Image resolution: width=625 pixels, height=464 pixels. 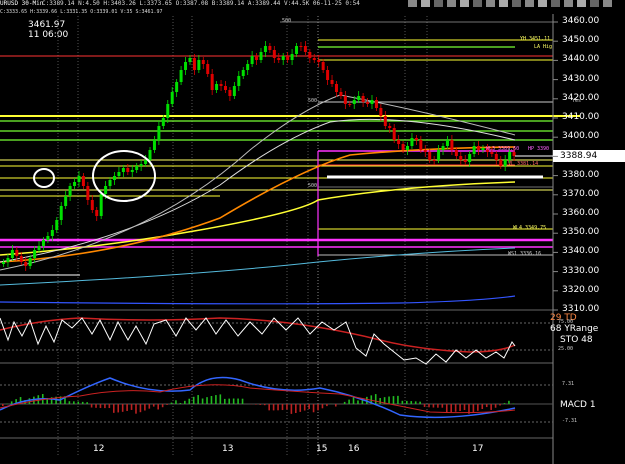 I want to click on annotation-wl4: WL4 3349.75, so click(x=530, y=228).